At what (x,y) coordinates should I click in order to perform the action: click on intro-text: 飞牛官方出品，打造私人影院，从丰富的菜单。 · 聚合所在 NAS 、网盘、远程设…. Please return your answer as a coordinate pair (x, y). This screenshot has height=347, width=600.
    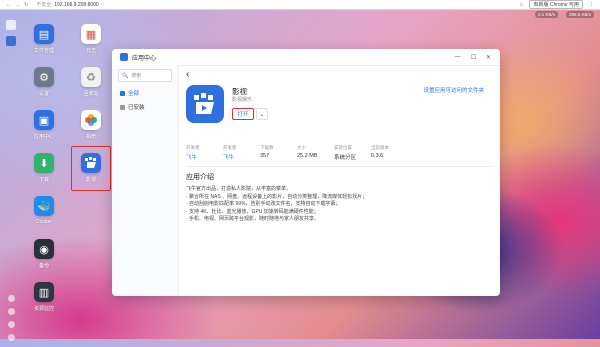
    Looking at the image, I should click on (326, 205).